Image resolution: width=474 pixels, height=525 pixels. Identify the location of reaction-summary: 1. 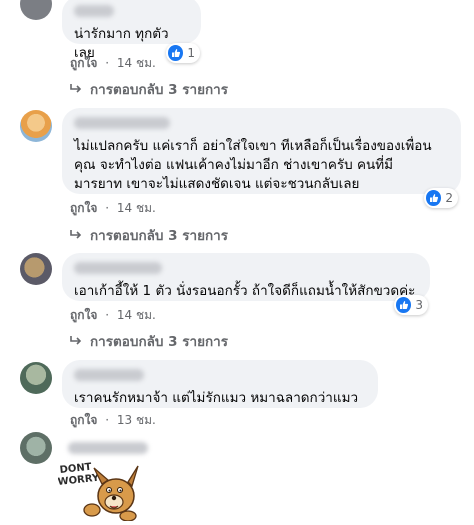
(183, 53).